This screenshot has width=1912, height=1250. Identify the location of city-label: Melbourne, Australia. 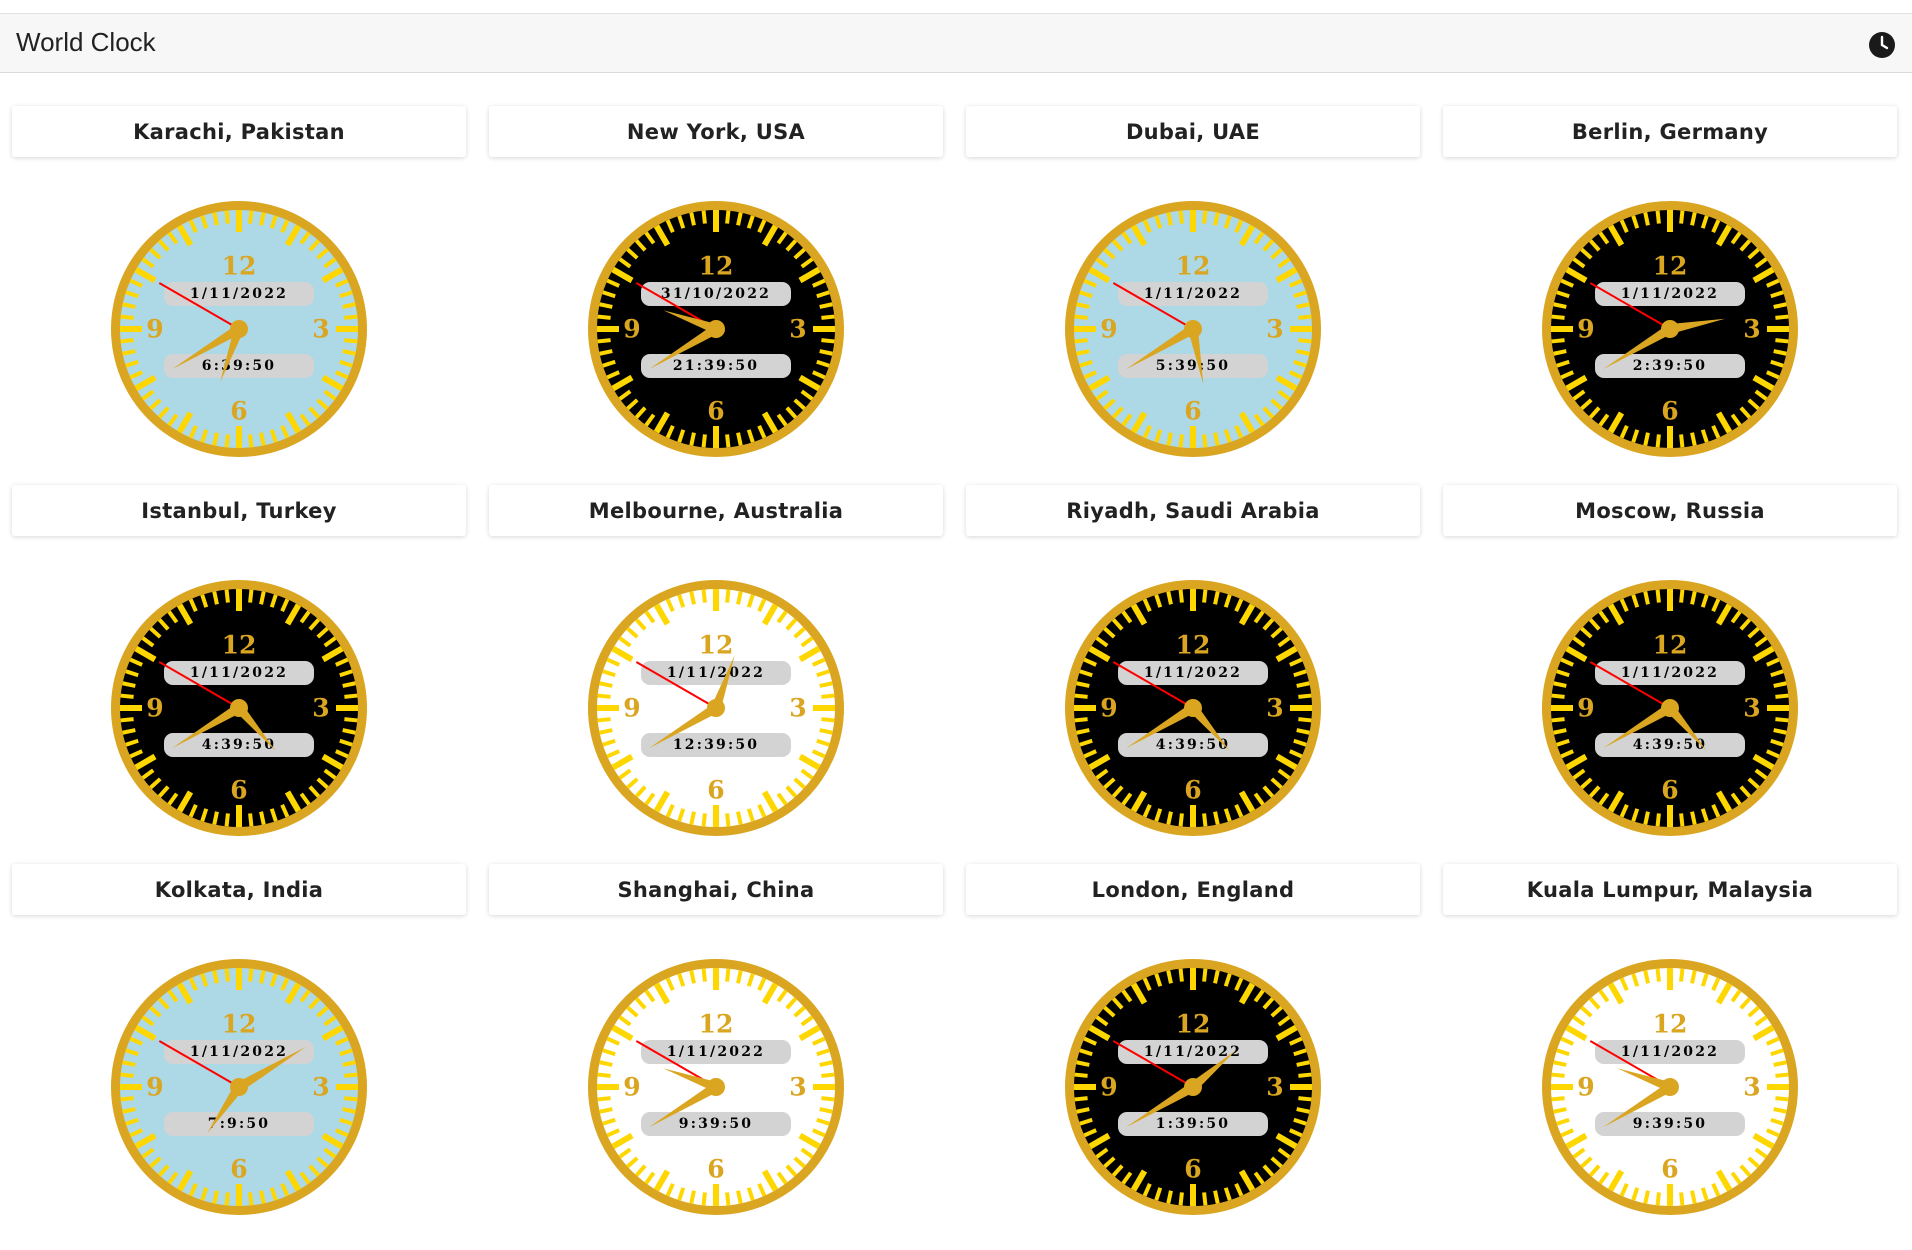
(716, 510).